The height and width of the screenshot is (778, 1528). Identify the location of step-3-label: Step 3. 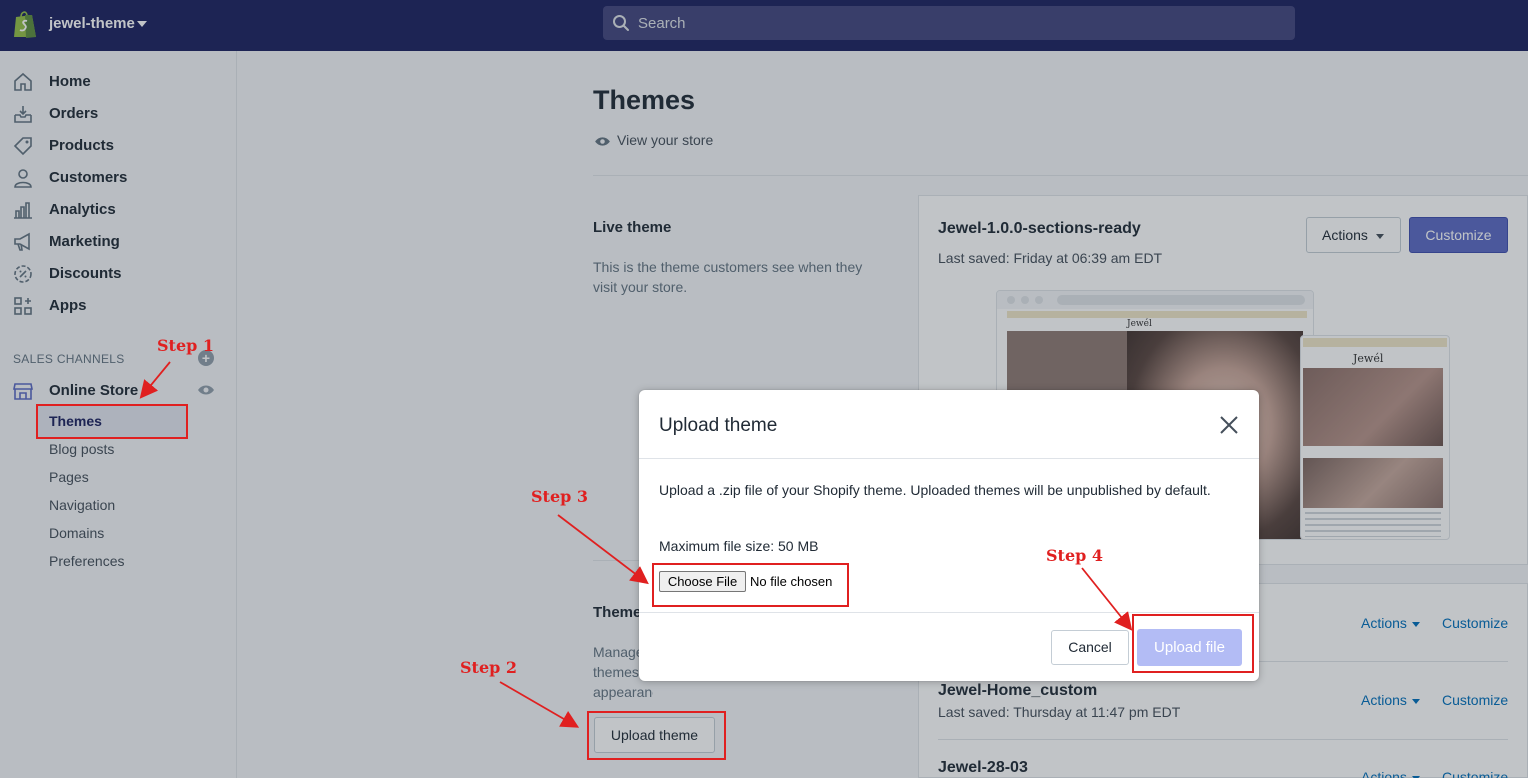
(560, 496).